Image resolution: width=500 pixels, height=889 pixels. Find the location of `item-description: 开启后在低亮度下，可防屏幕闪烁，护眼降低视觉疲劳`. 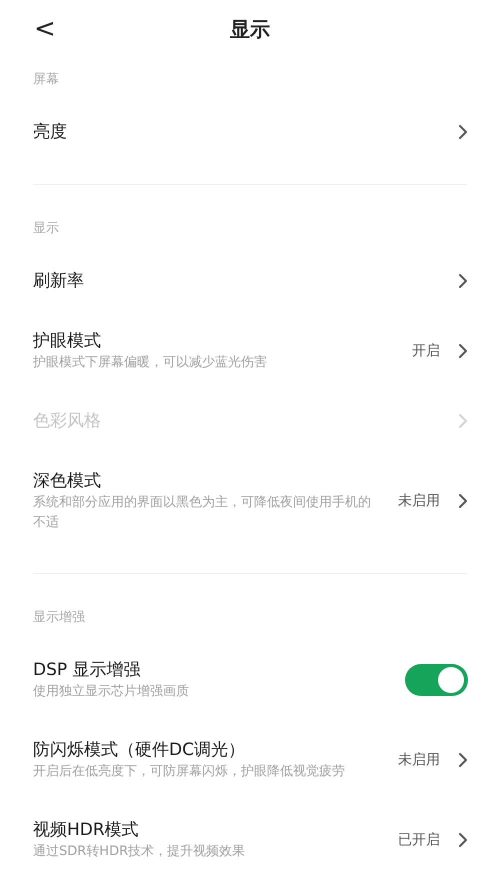

item-description: 开启后在低亮度下，可防屏幕闪烁，护眼降低视觉疲劳 is located at coordinates (189, 772).